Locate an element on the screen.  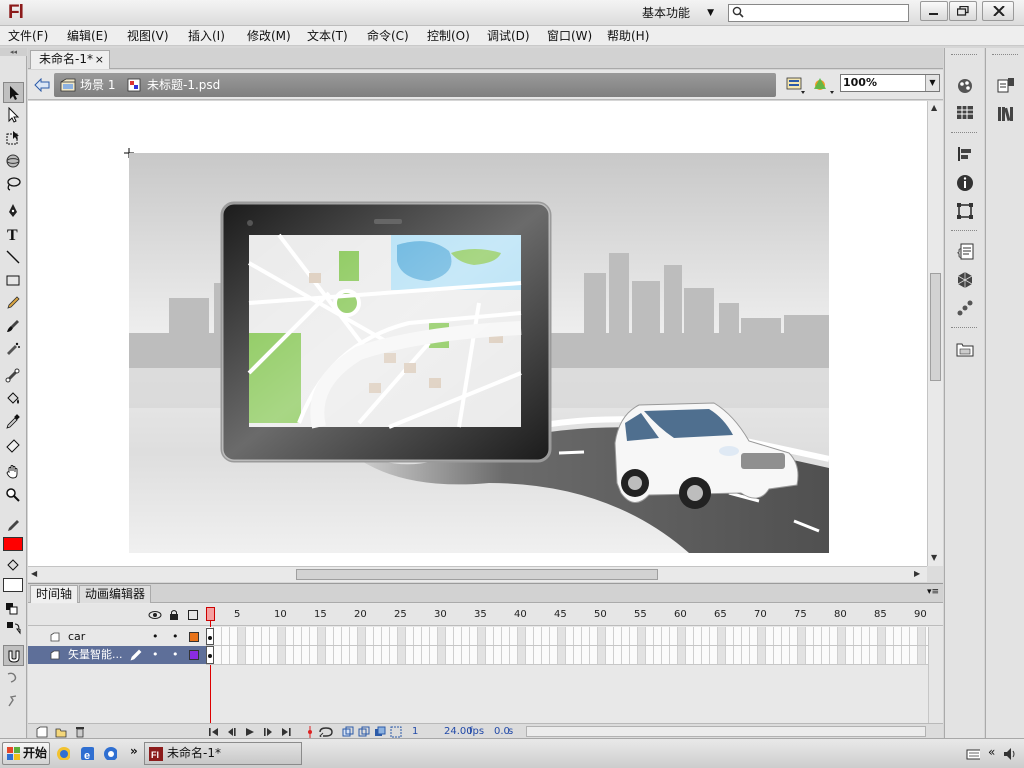
paint-bucket-tool is located at coordinates (13, 399).